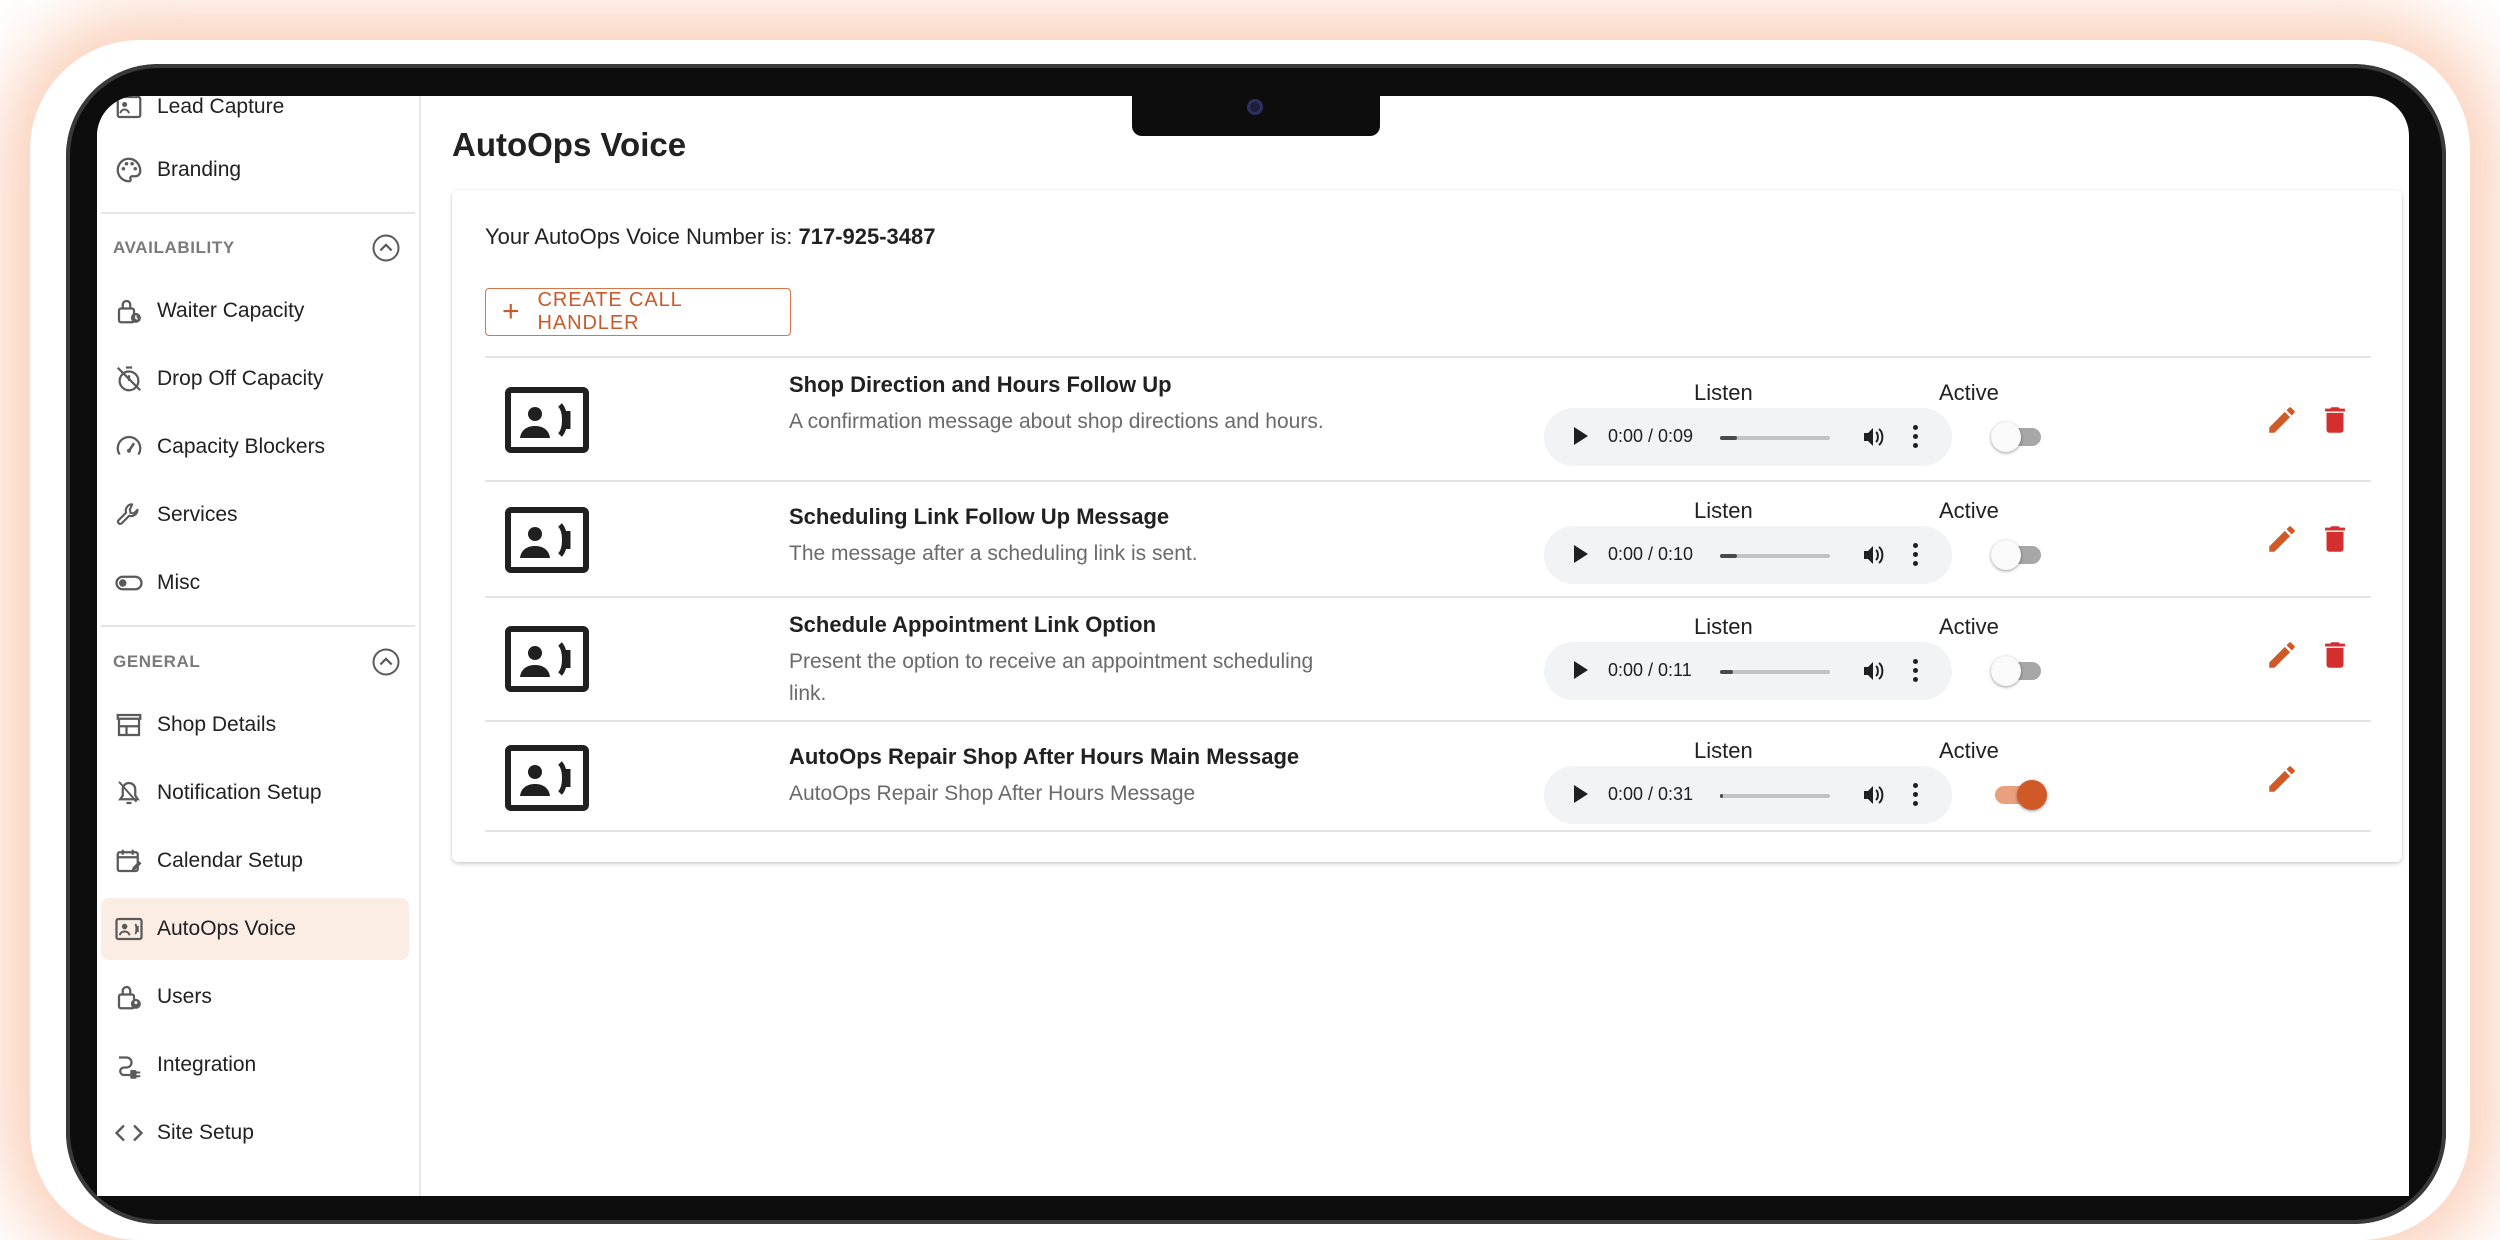  What do you see at coordinates (1650, 670) in the screenshot?
I see `audio-time: 0:00 / 0:11` at bounding box center [1650, 670].